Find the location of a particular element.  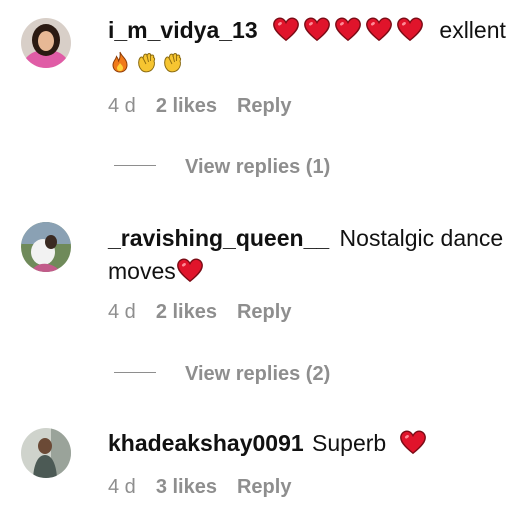

username: _ravishing_queen__ is located at coordinates (218, 238).